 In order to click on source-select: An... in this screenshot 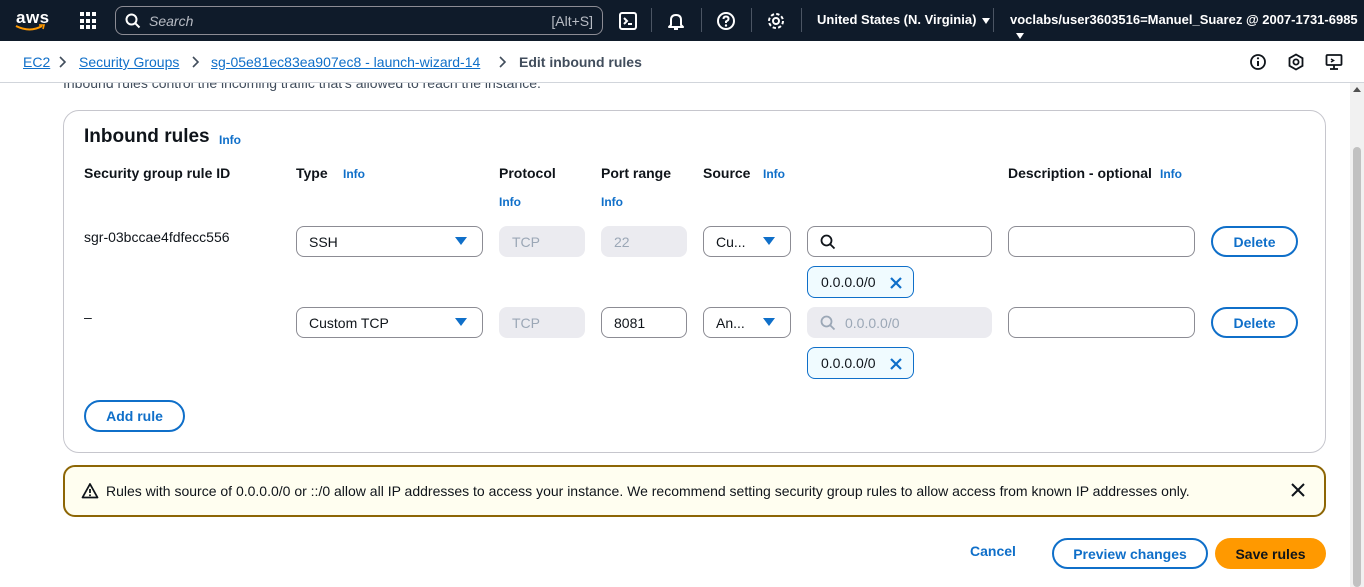, I will do `click(747, 322)`.